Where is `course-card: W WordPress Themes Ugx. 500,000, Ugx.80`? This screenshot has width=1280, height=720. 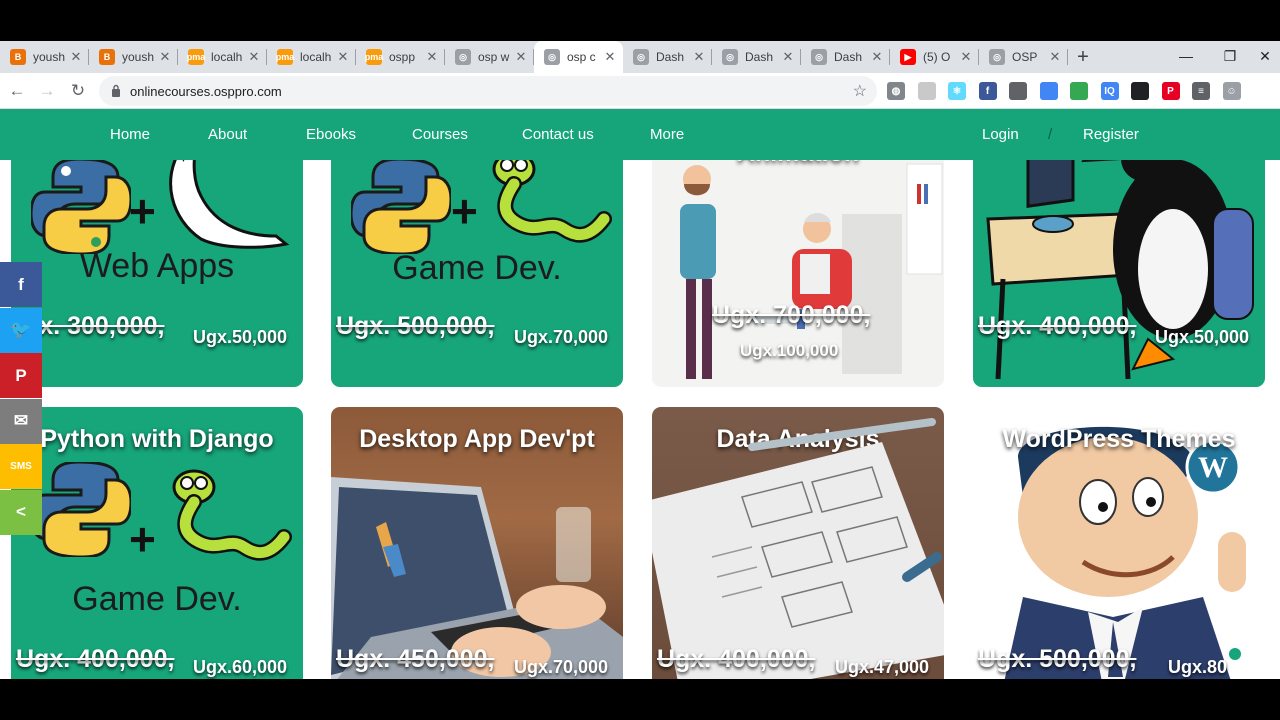 course-card: W WordPress Themes Ugx. 500,000, Ugx.80 is located at coordinates (1119, 543).